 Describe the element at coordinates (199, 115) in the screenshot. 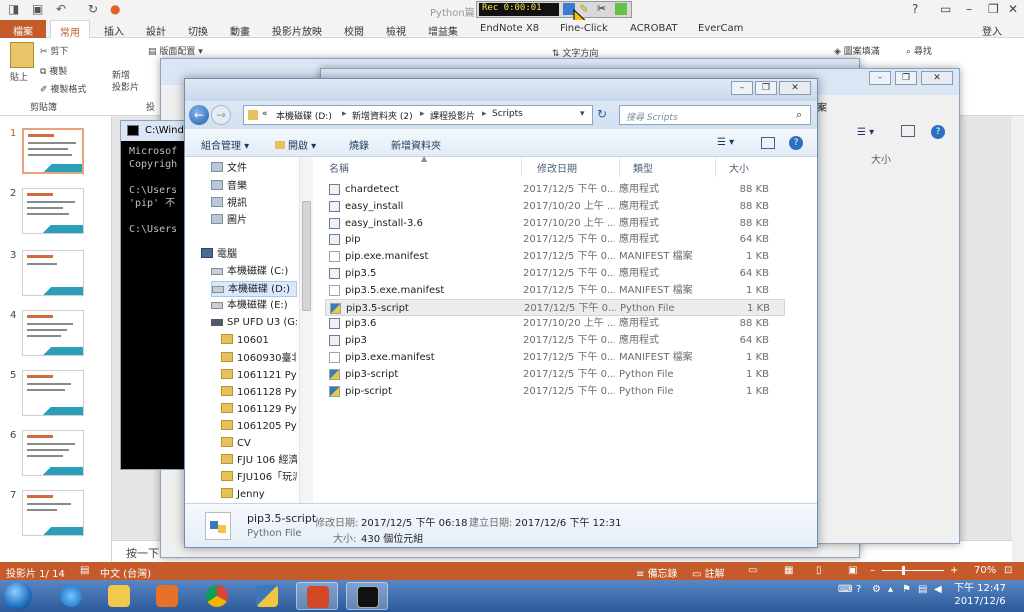

I see `back-button: ←` at that location.